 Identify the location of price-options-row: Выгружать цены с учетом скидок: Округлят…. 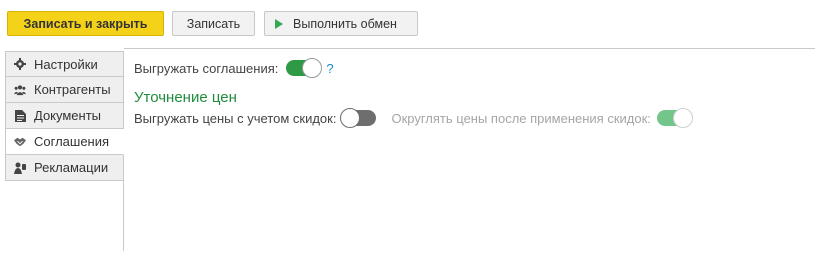
(413, 118).